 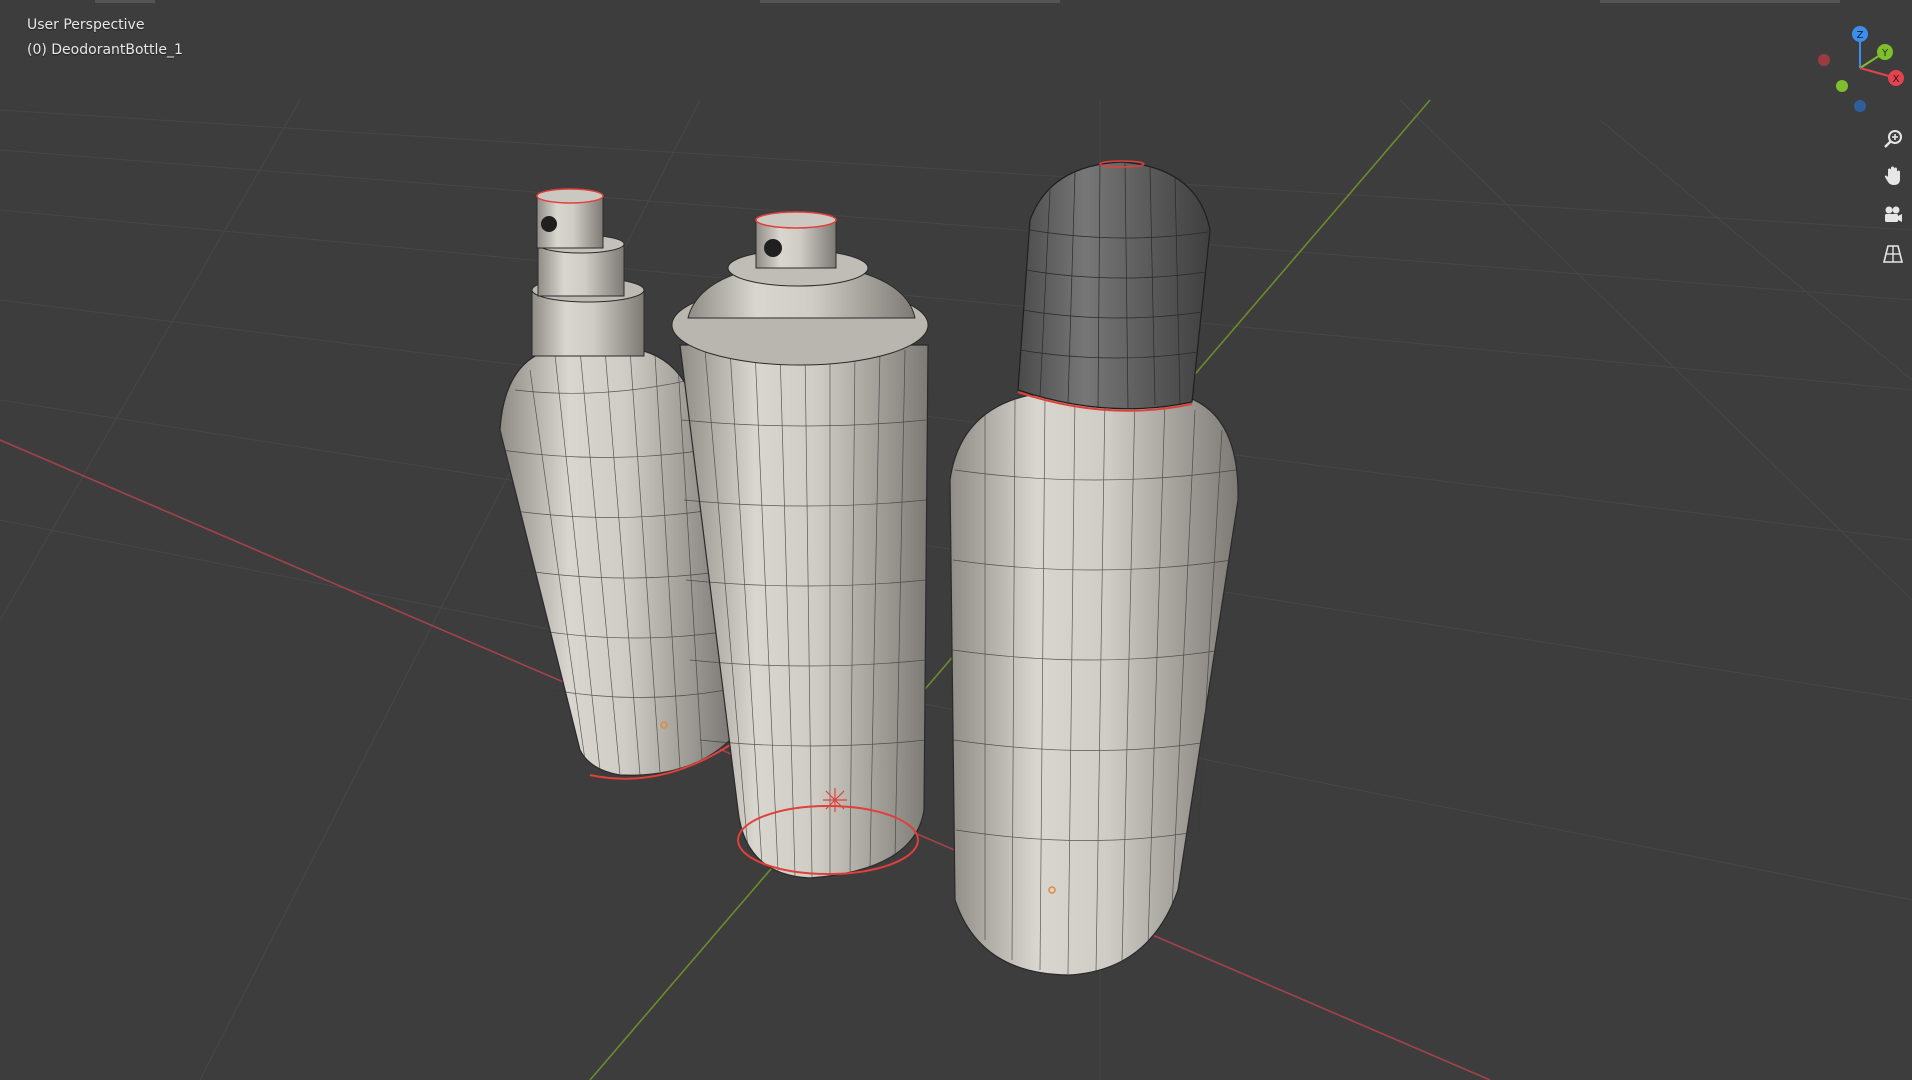 What do you see at coordinates (1860, 35) in the screenshot?
I see `gizmo-z-label: Z` at bounding box center [1860, 35].